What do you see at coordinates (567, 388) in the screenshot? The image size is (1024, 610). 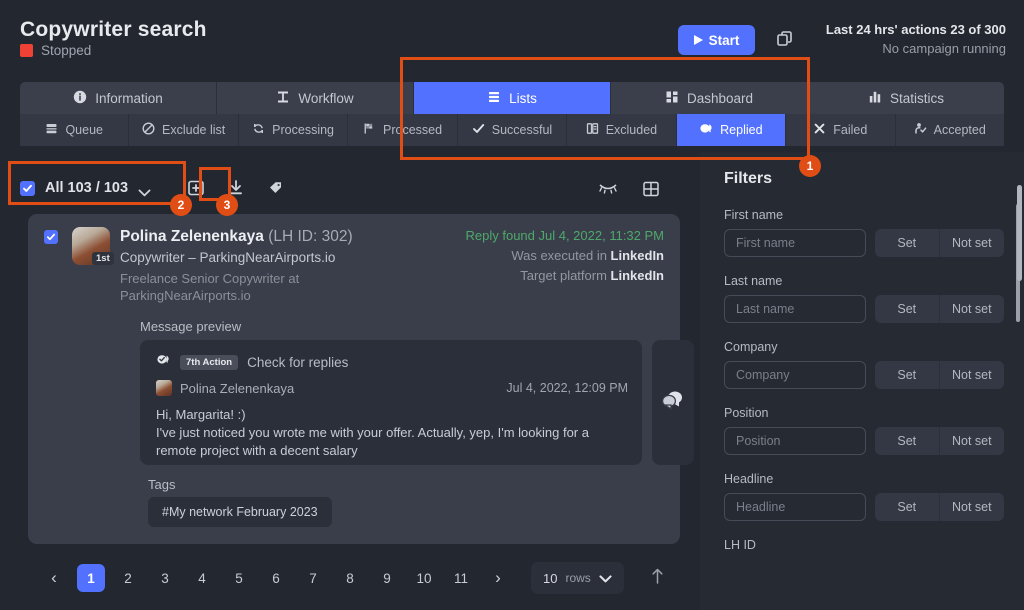 I see `message-date: Jul 4, 2022, 12:09 PM` at bounding box center [567, 388].